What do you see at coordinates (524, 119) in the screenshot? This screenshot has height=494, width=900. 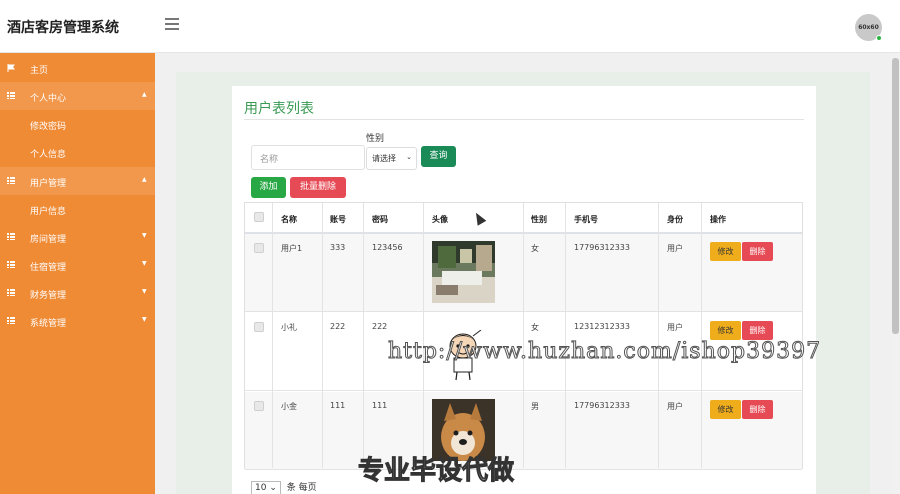 I see `divider` at bounding box center [524, 119].